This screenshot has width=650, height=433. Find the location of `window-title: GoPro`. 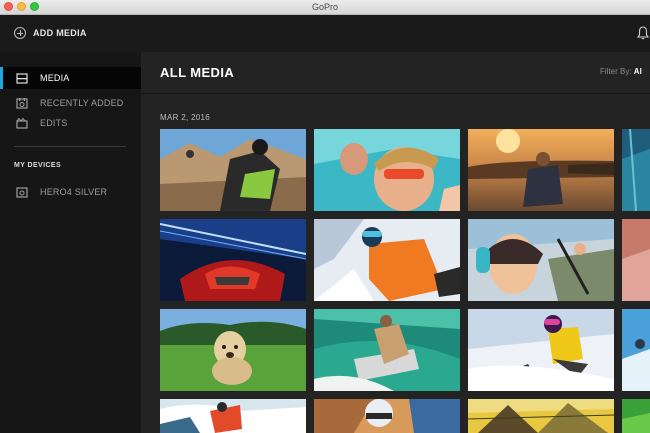

window-title: GoPro is located at coordinates (324, 7).